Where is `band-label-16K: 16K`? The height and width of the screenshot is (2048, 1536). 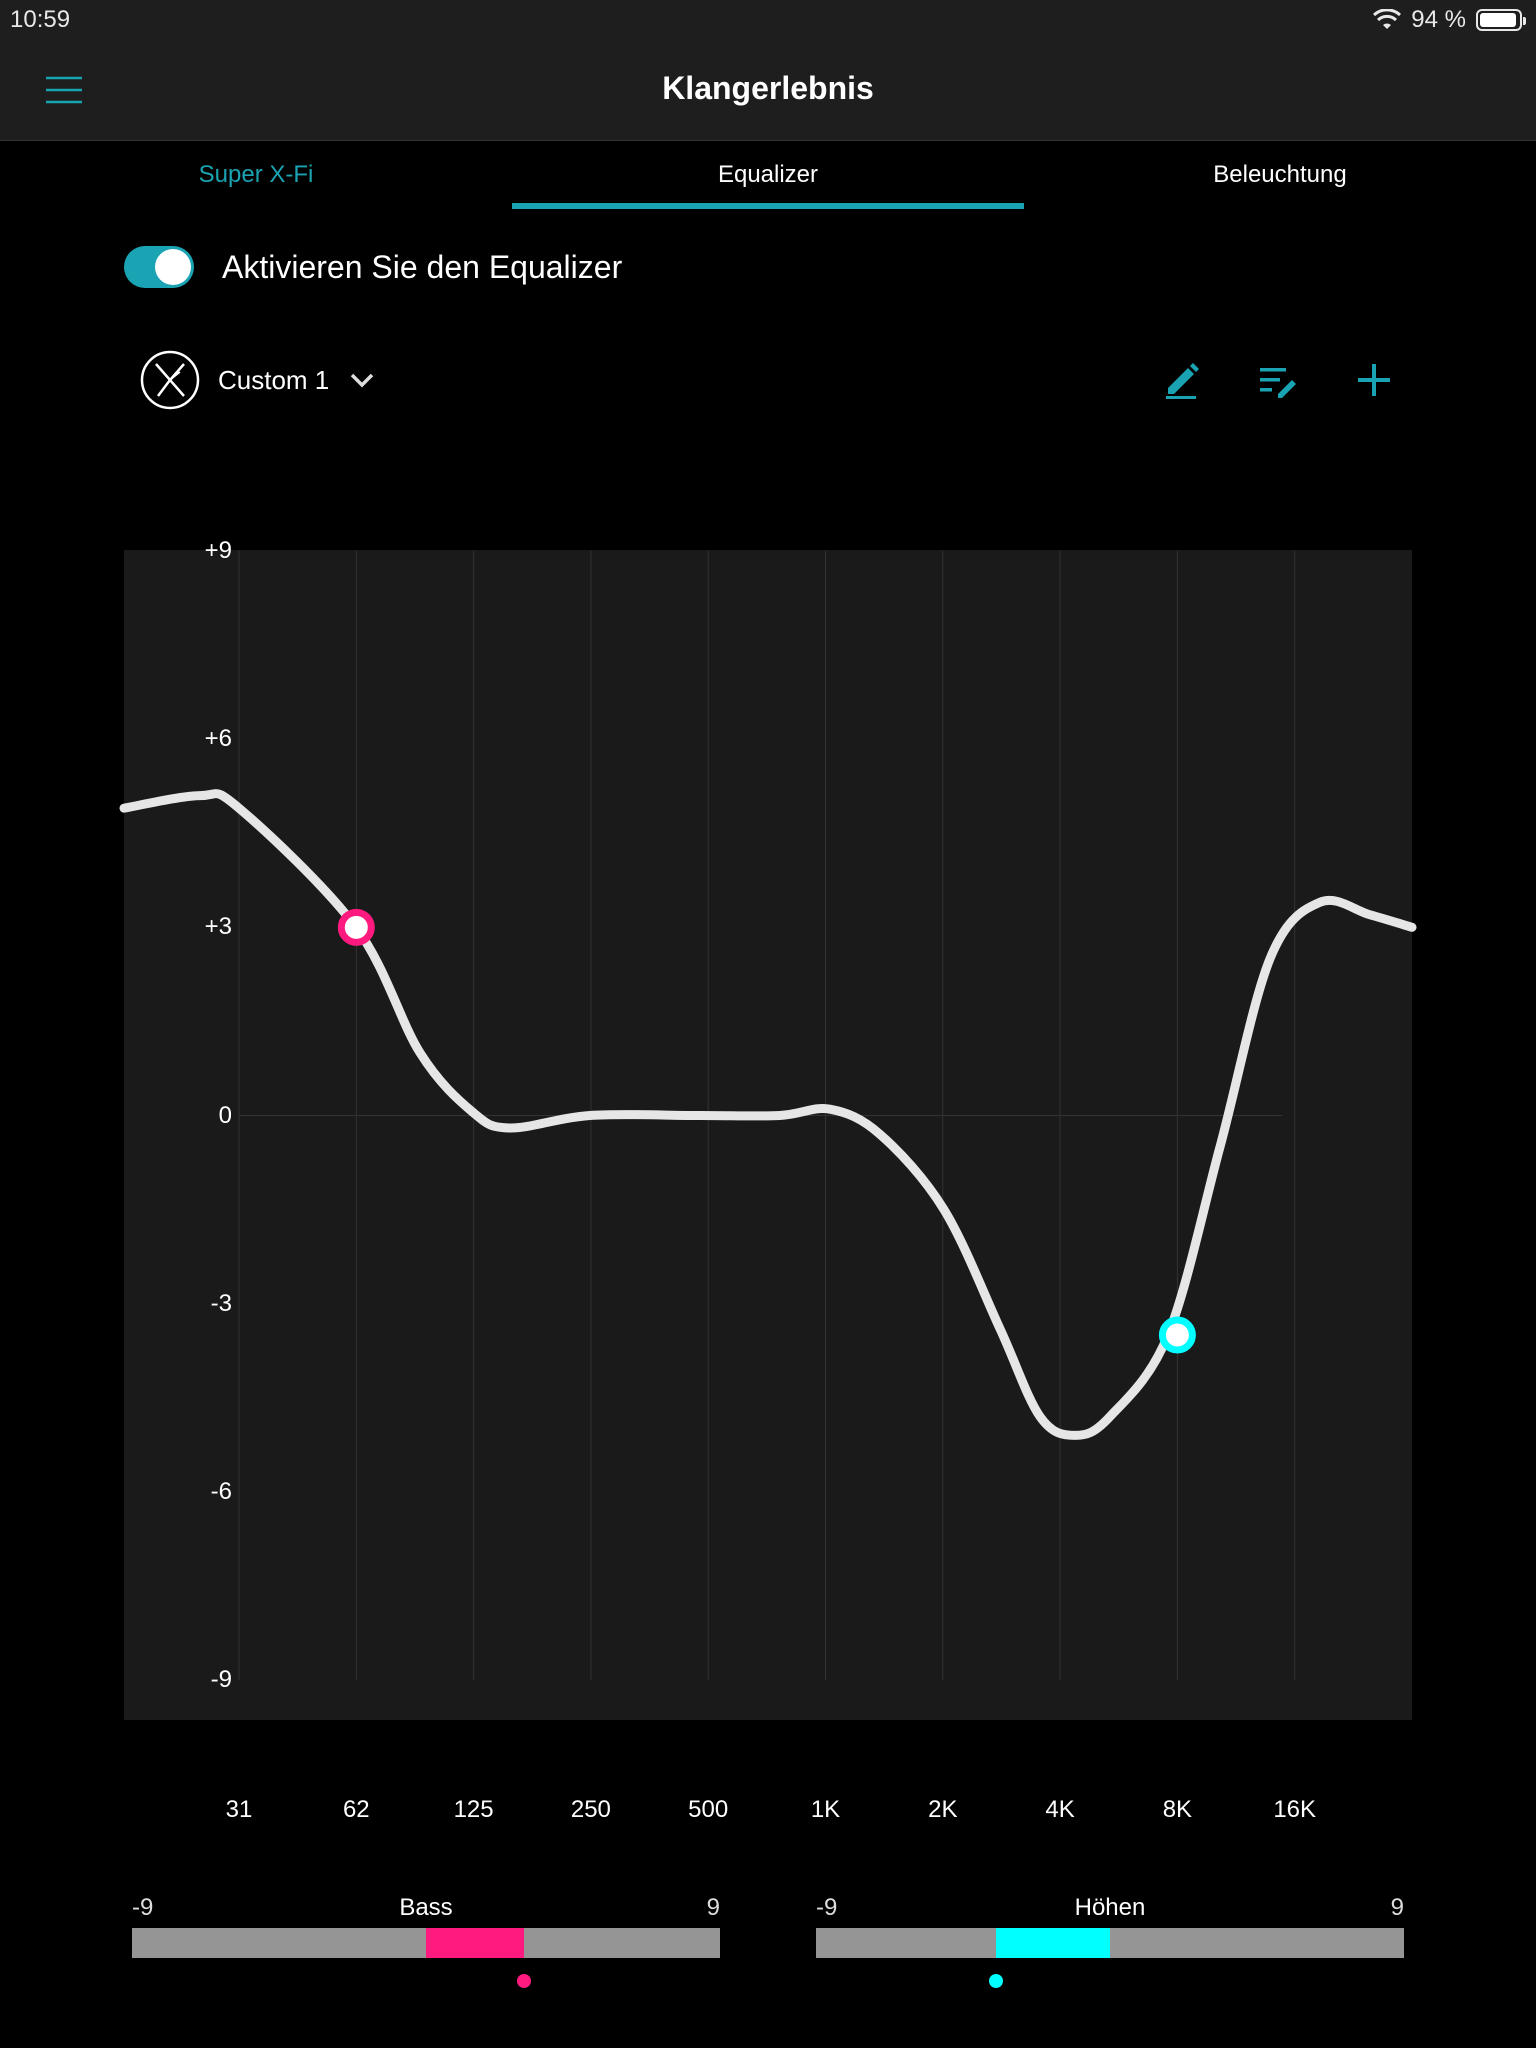 band-label-16K: 16K is located at coordinates (1295, 1809).